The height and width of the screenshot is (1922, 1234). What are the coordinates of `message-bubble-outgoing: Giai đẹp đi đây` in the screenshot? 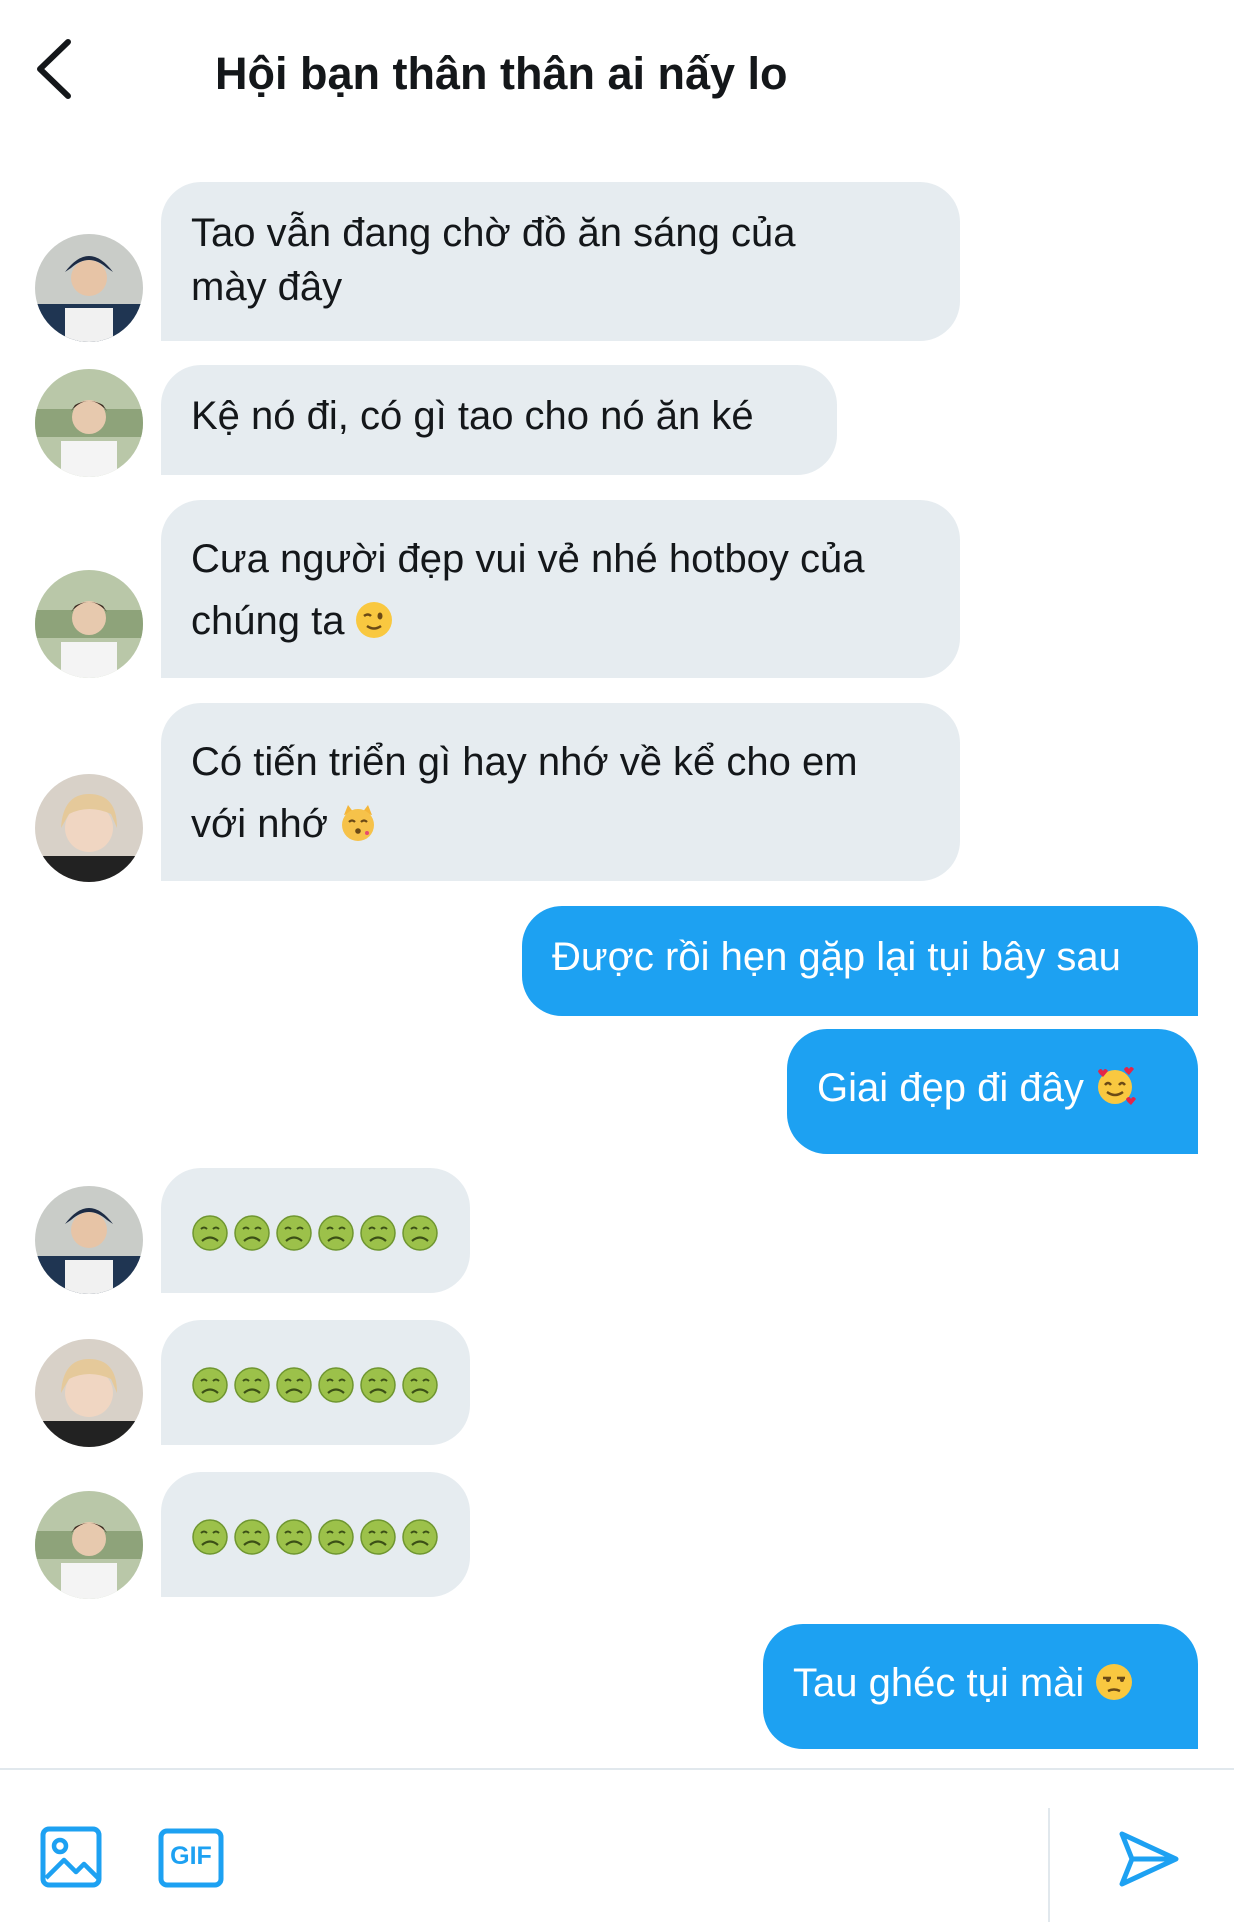 It's located at (992, 1091).